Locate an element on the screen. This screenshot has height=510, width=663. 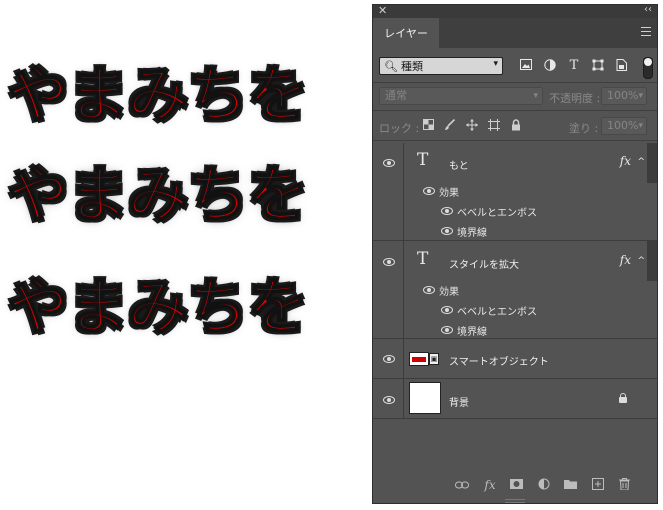
resize-grip is located at coordinates (515, 501).